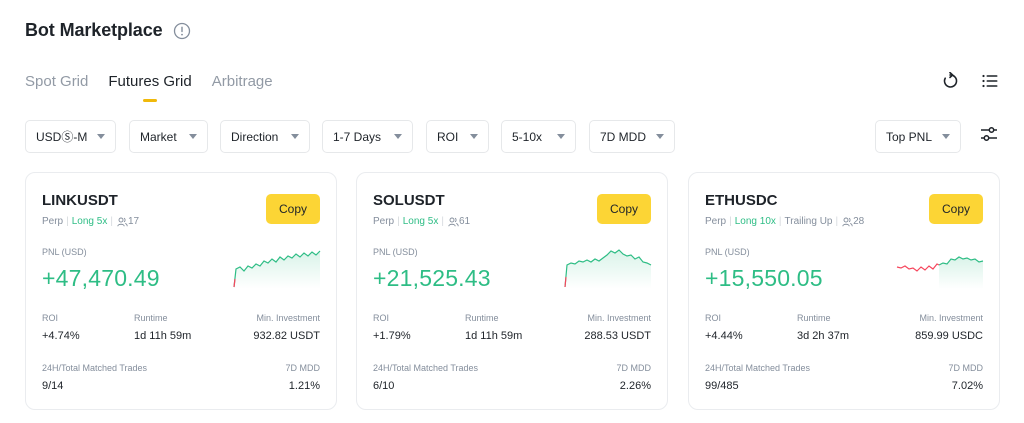 The width and height of the screenshot is (1024, 423). What do you see at coordinates (94, 30) in the screenshot?
I see `page-title: Bot Marketplace` at bounding box center [94, 30].